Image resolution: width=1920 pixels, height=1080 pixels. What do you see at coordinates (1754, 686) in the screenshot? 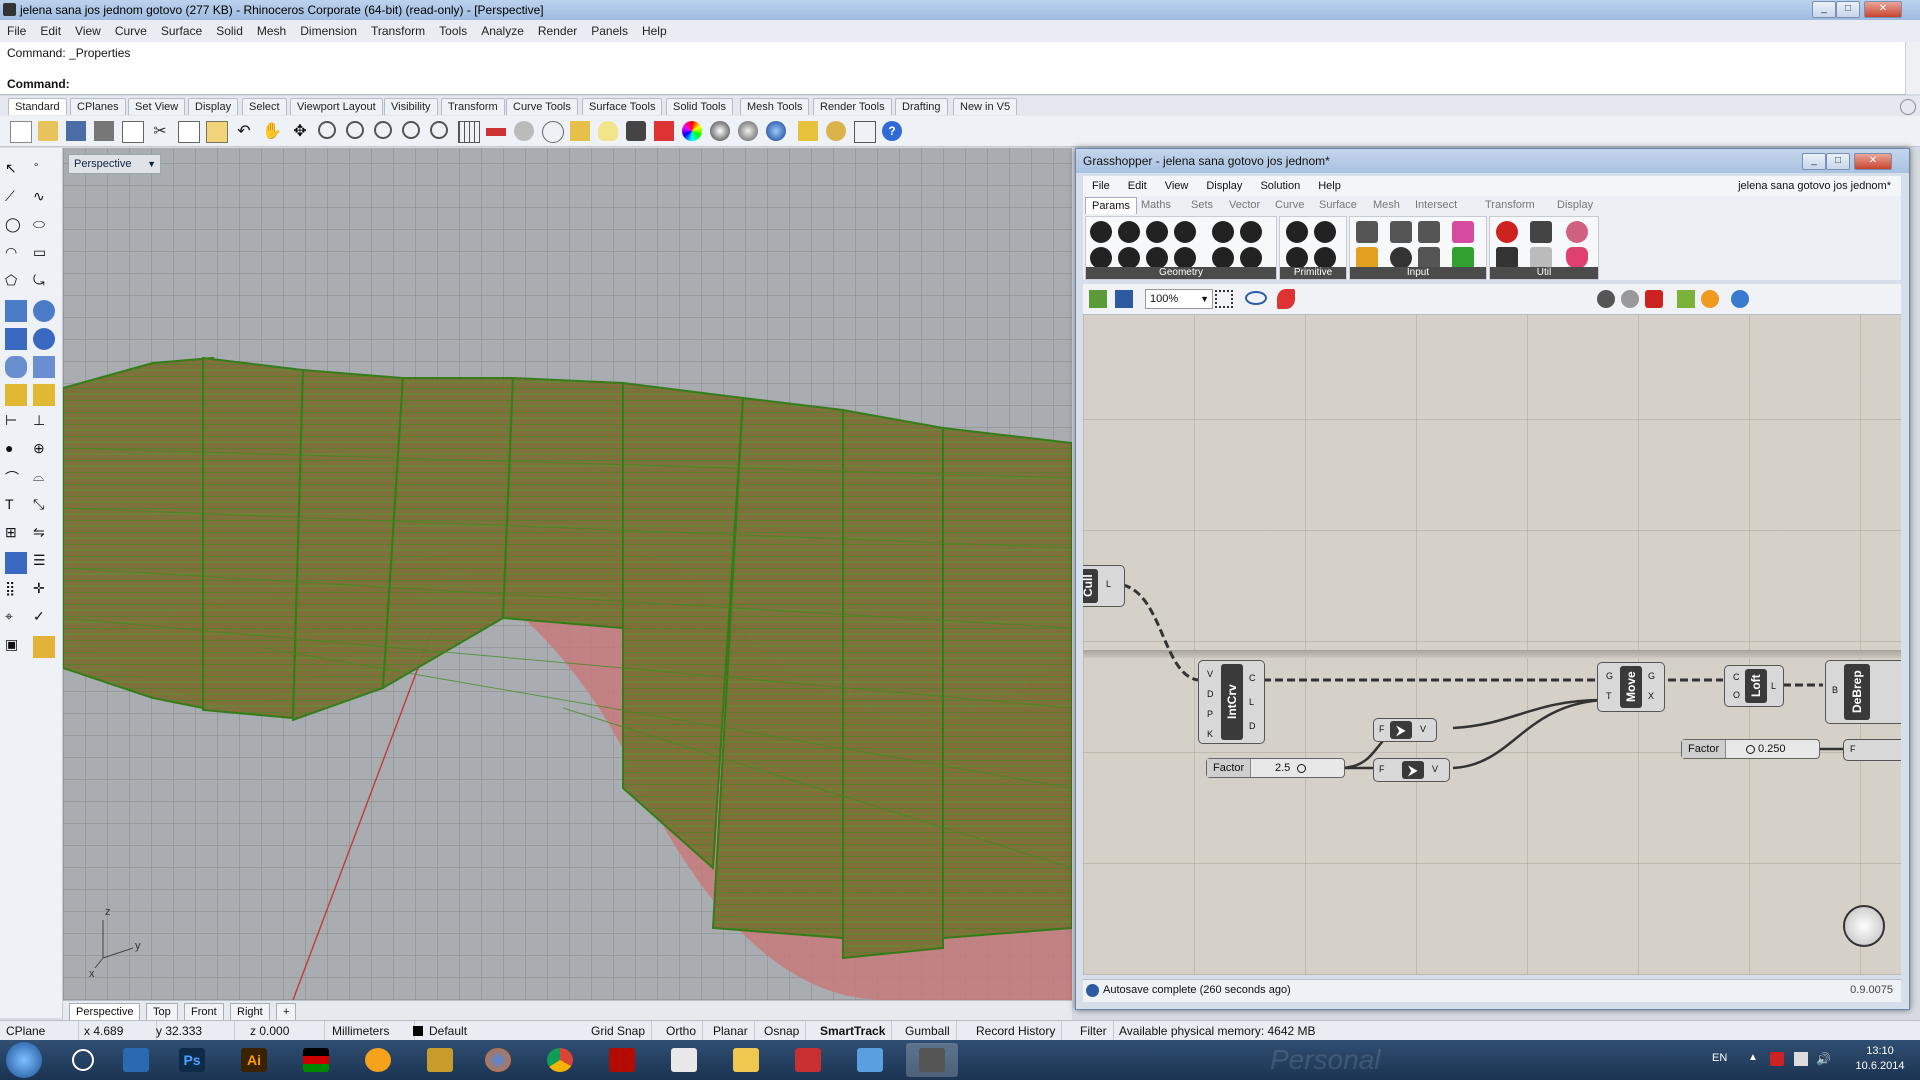
I see `loft-component: C O Loft L` at bounding box center [1754, 686].